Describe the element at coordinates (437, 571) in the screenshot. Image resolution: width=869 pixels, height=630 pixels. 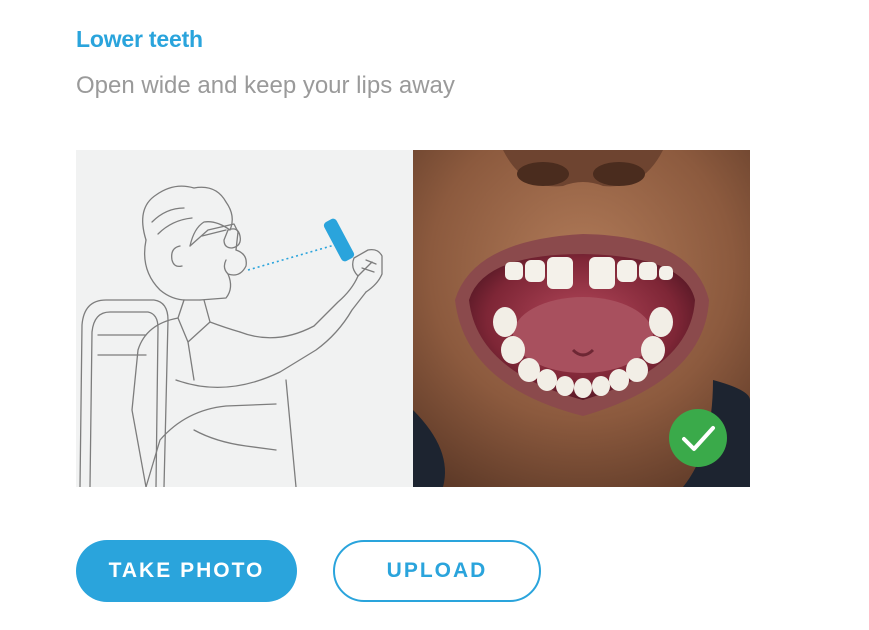
I see `upload-button: UPLOAD` at that location.